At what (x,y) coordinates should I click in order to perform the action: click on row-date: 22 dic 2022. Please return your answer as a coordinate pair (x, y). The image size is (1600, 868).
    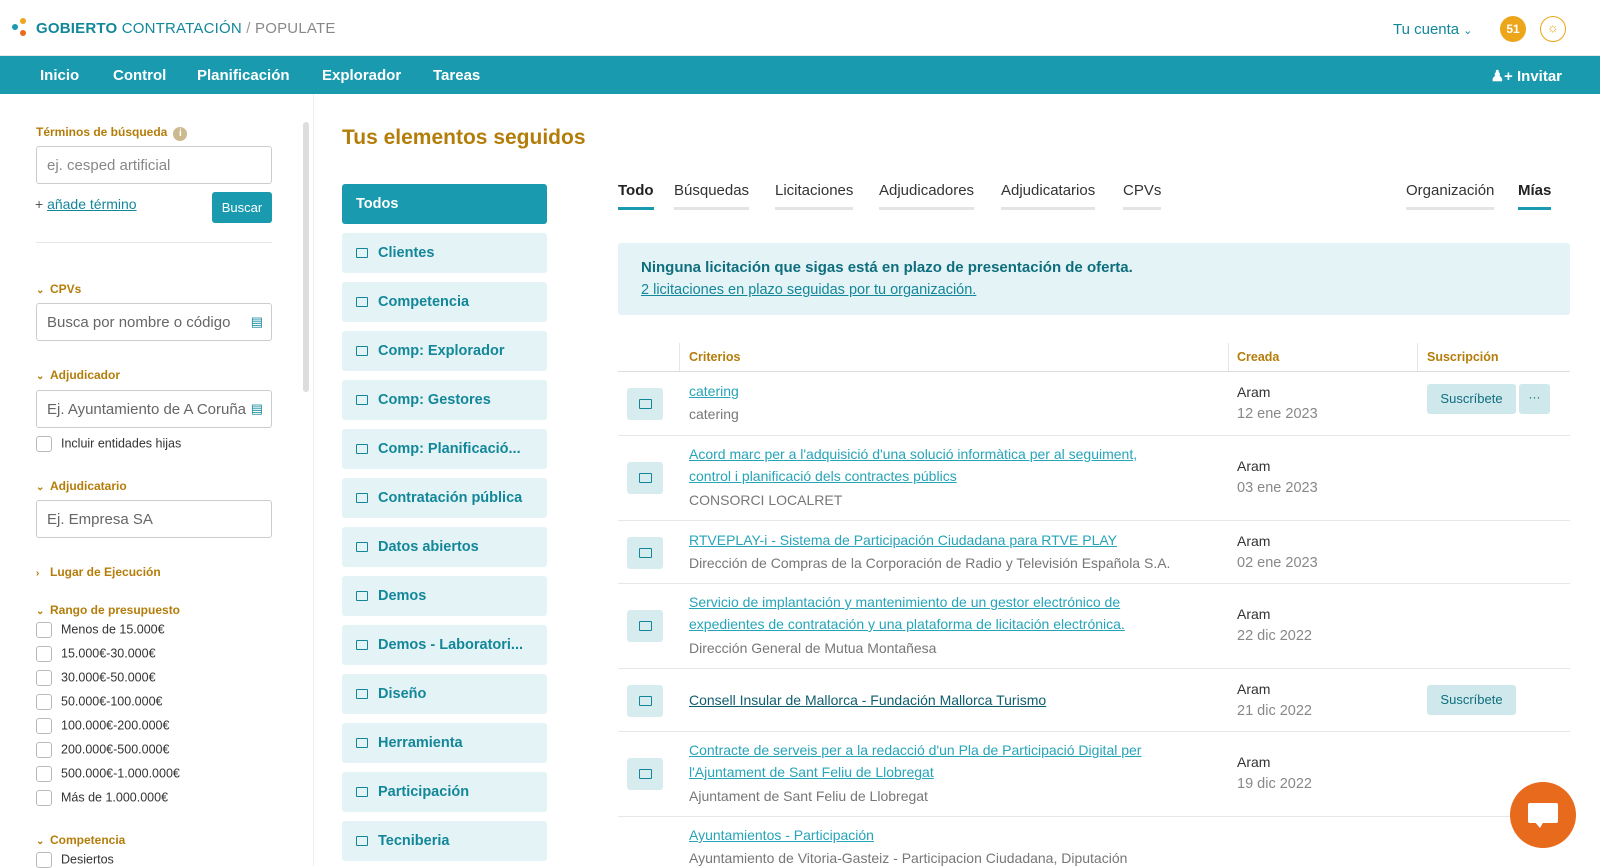
    Looking at the image, I should click on (1274, 636).